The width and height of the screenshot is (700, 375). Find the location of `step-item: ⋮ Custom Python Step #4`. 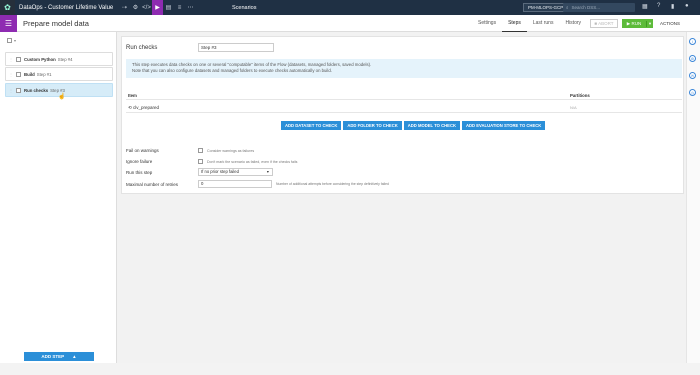

step-item: ⋮ Custom Python Step #4 is located at coordinates (59, 59).